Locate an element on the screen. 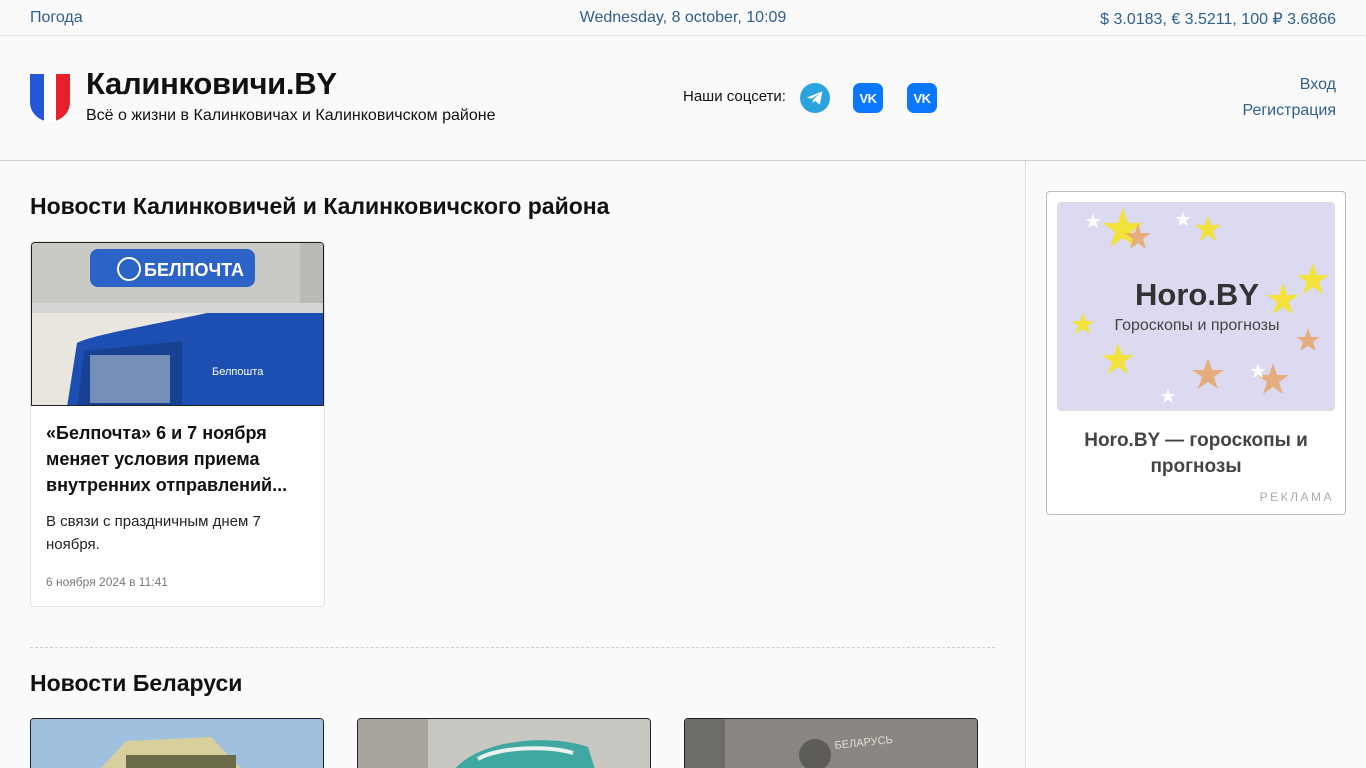 Image resolution: width=1366 pixels, height=768 pixels. sidebar-divider is located at coordinates (1025, 464).